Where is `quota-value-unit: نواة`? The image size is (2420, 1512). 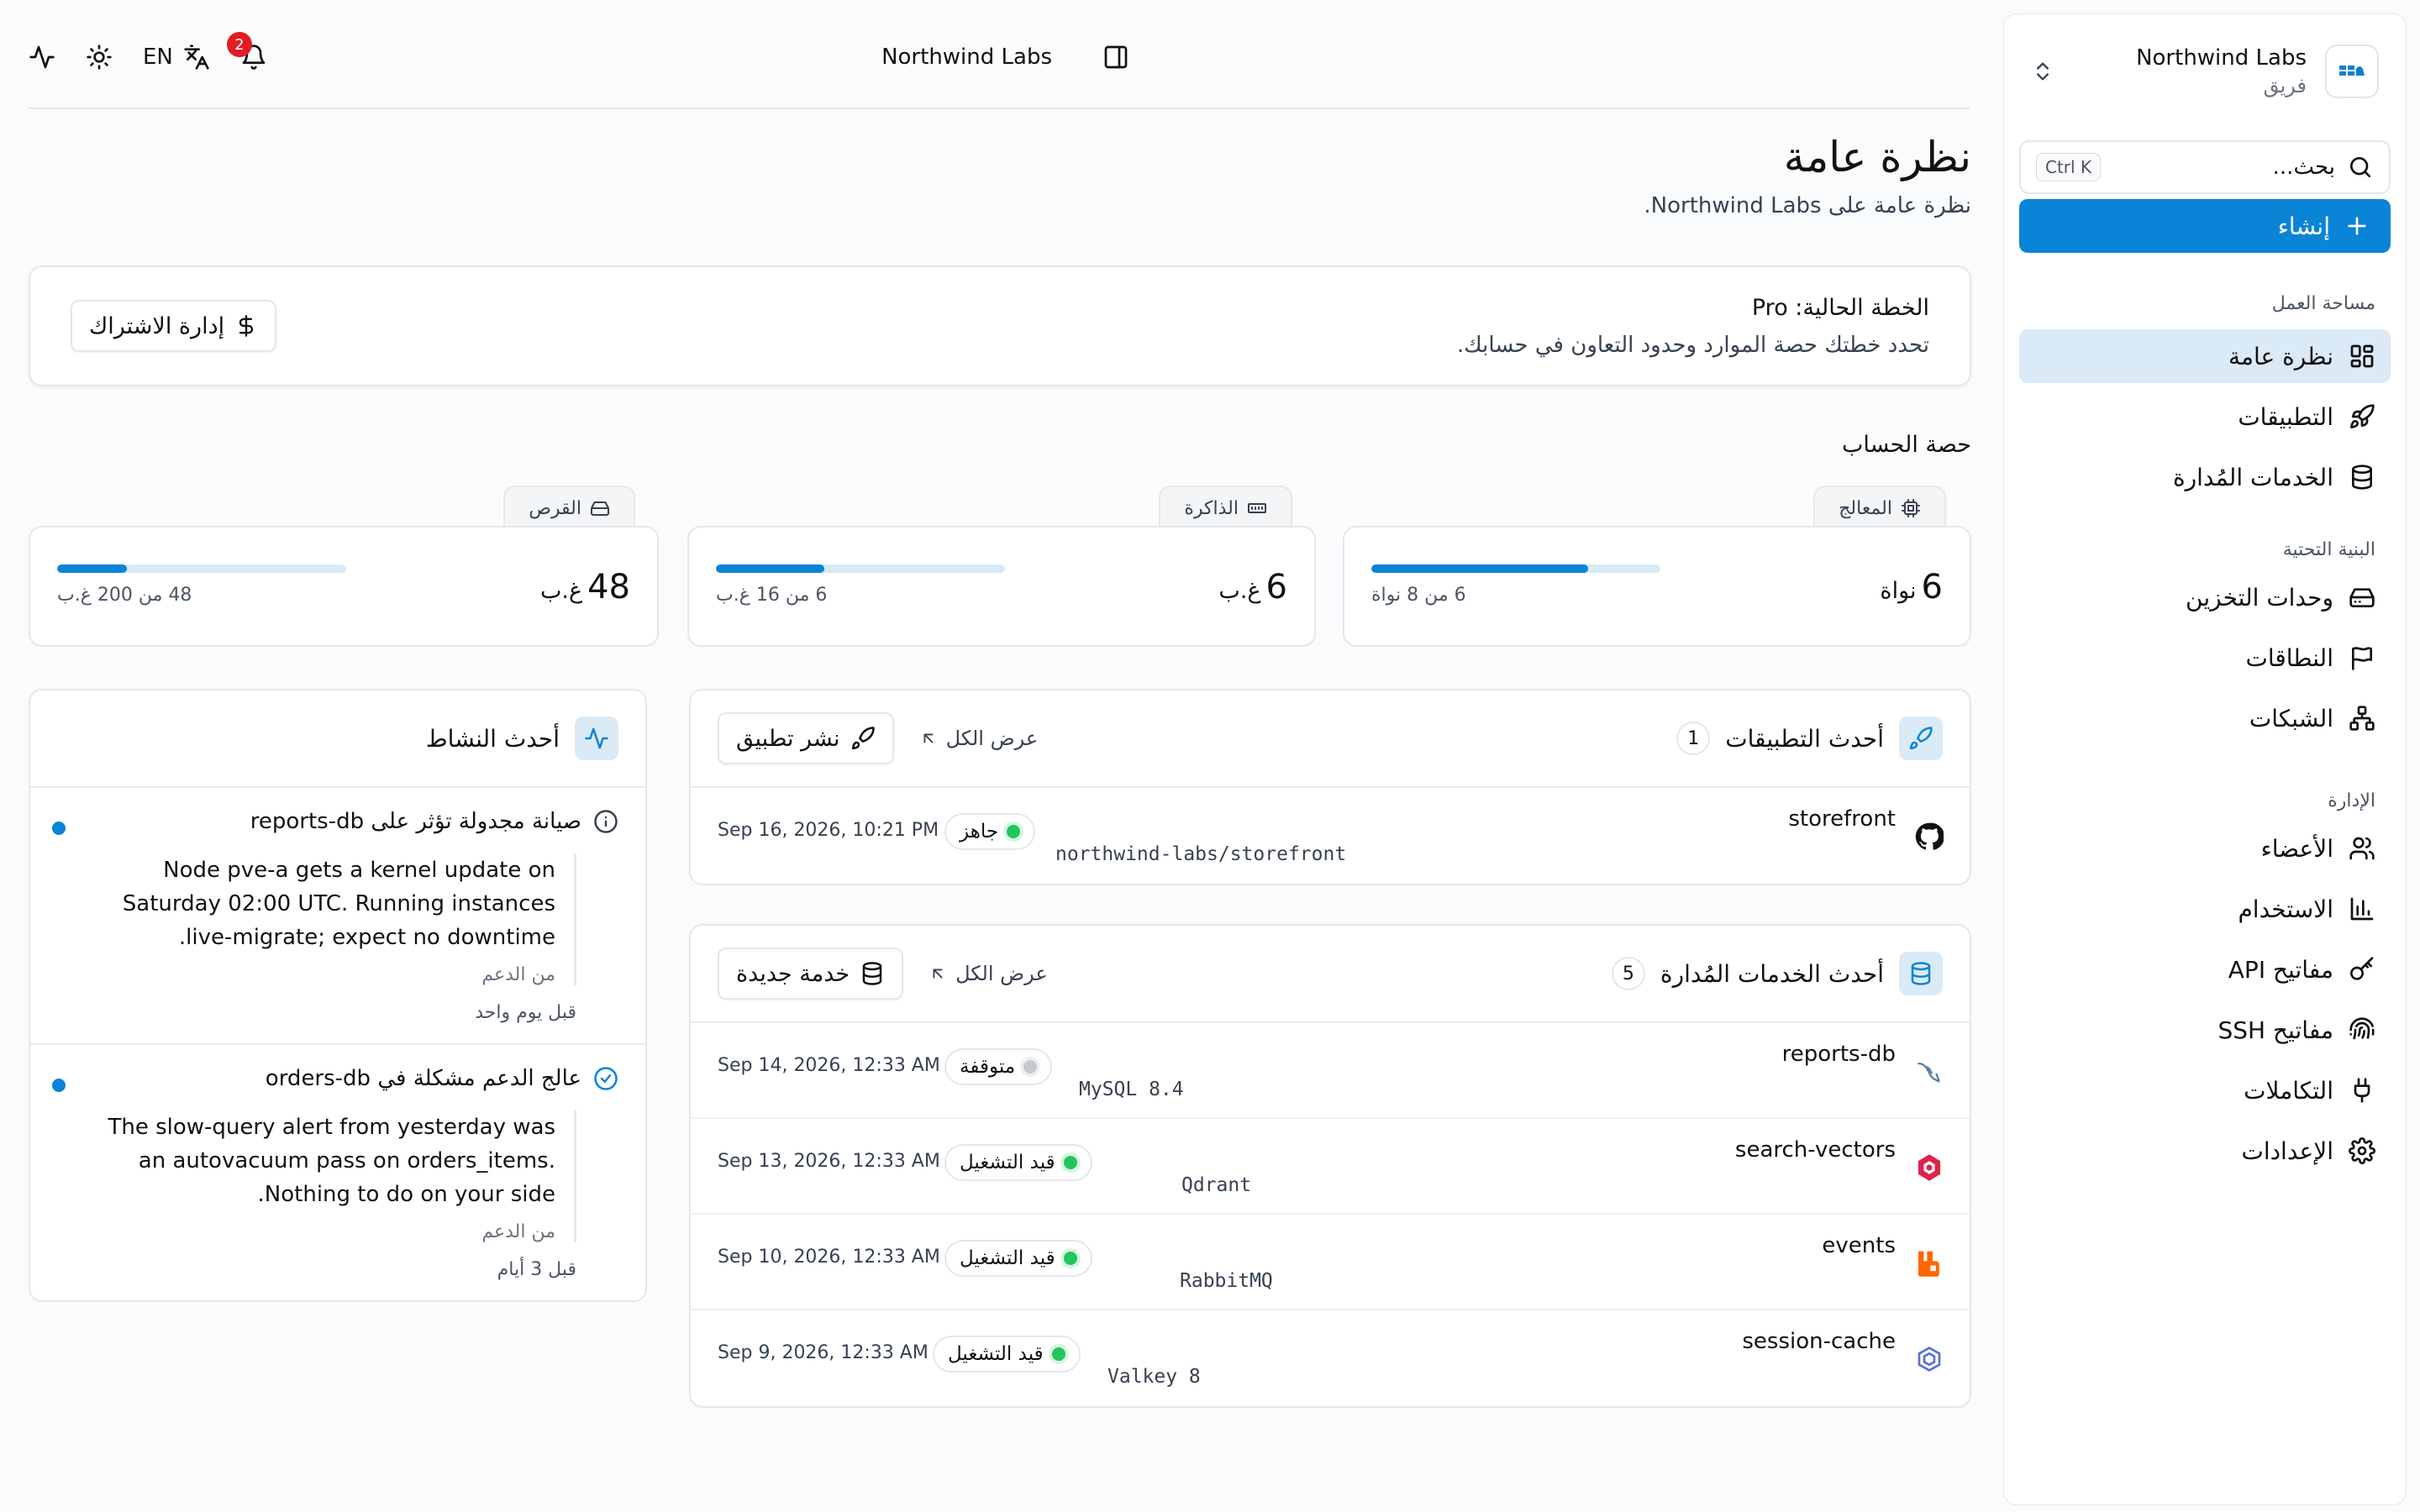
quota-value-unit: نواة is located at coordinates (1899, 591).